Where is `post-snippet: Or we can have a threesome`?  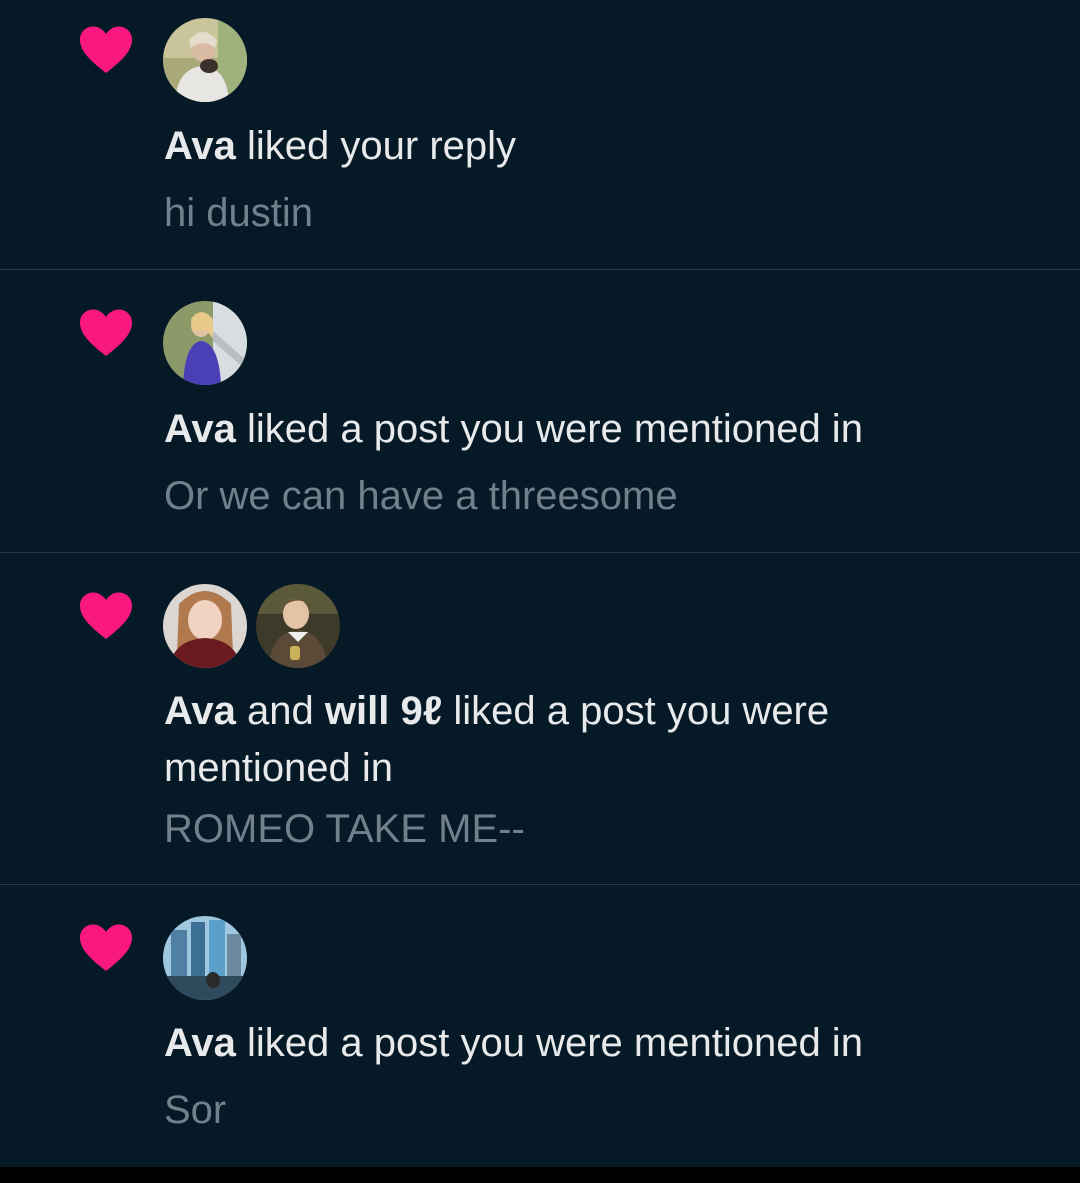
post-snippet: Or we can have a threesome is located at coordinates (421, 496).